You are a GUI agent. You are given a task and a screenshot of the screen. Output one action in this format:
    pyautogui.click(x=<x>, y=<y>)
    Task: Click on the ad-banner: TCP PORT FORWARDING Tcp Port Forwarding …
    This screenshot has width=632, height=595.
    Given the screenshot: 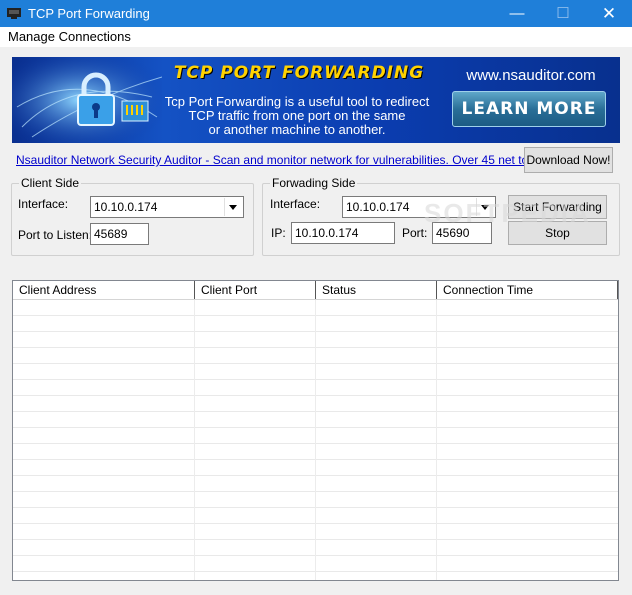 What is the action you would take?
    pyautogui.click(x=316, y=100)
    